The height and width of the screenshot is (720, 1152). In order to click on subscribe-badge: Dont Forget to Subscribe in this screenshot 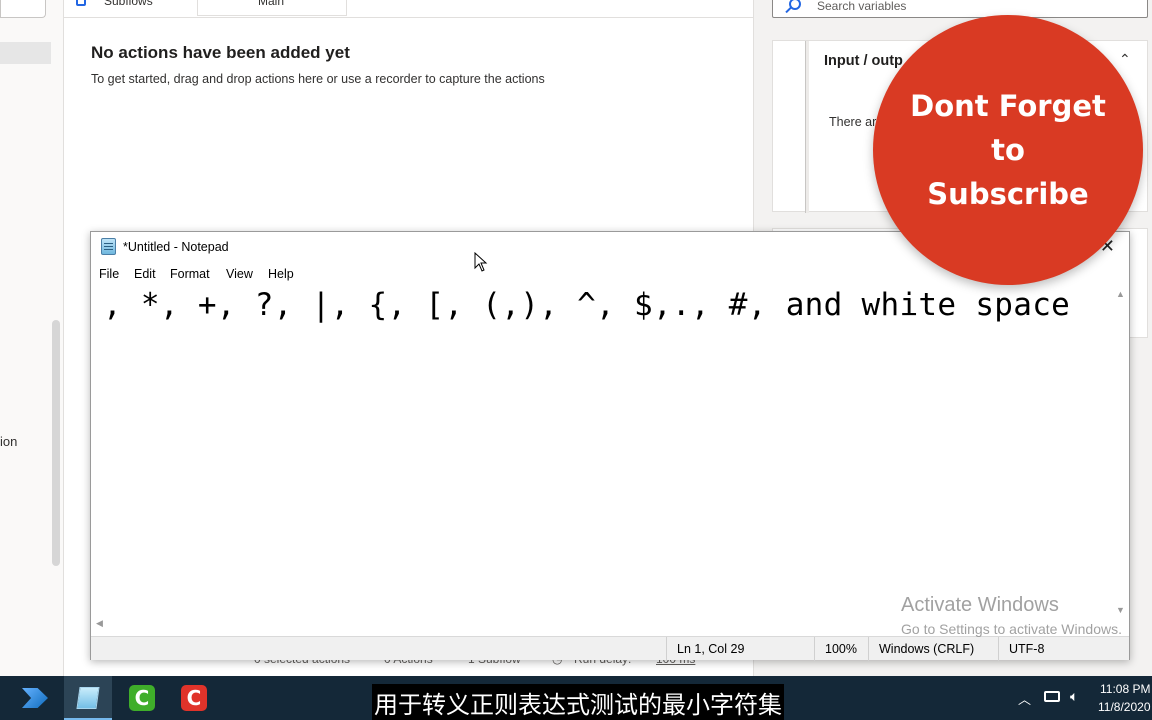, I will do `click(1008, 150)`.